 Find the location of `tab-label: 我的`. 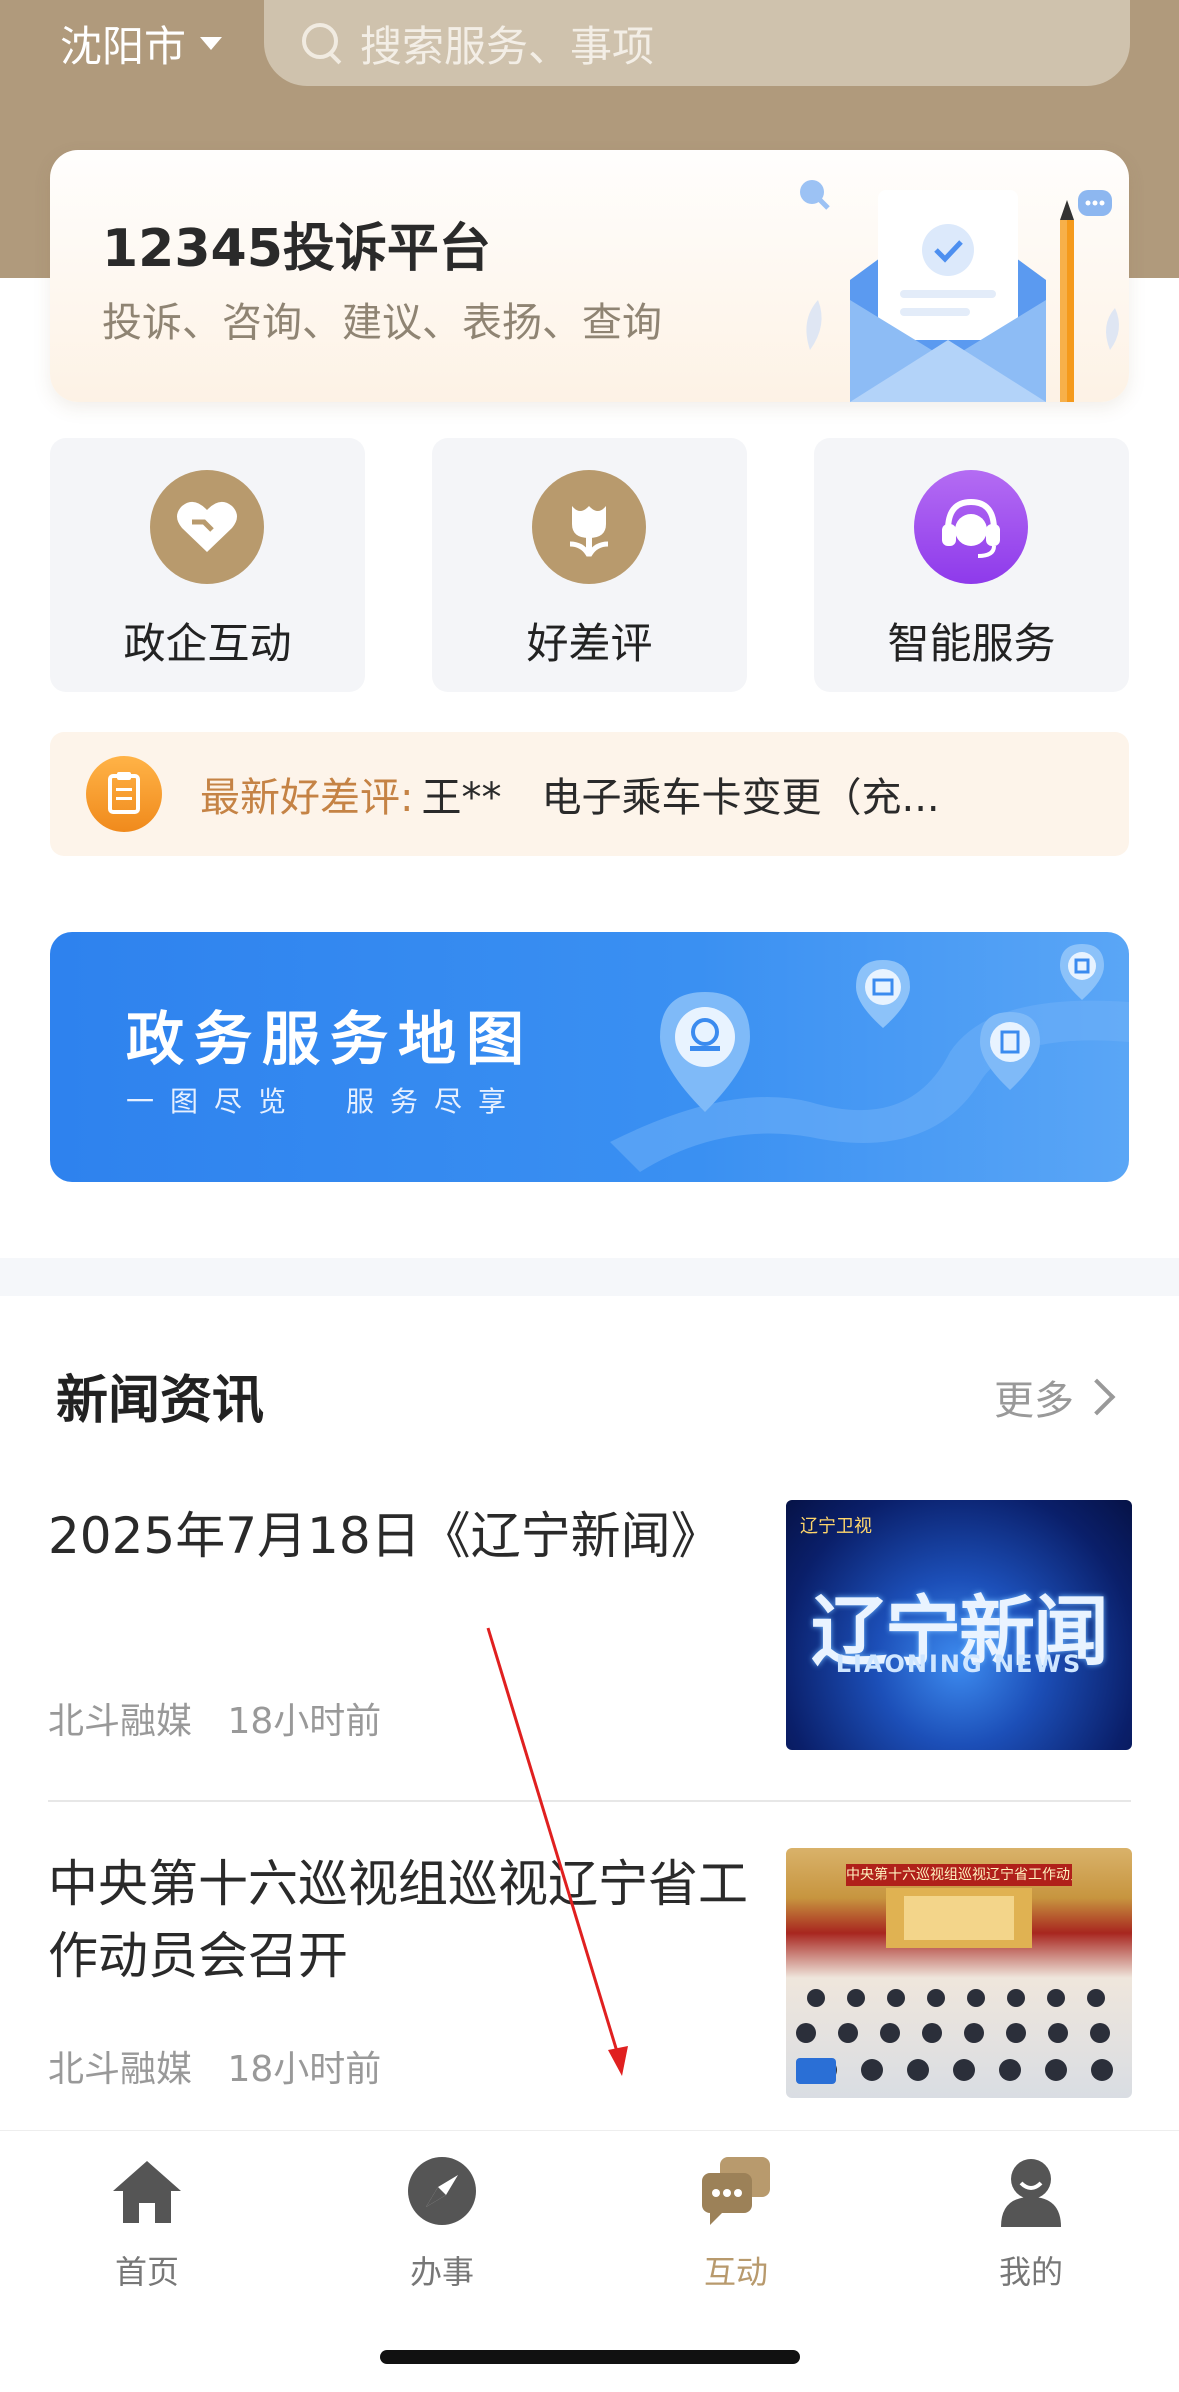

tab-label: 我的 is located at coordinates (1030, 2272).